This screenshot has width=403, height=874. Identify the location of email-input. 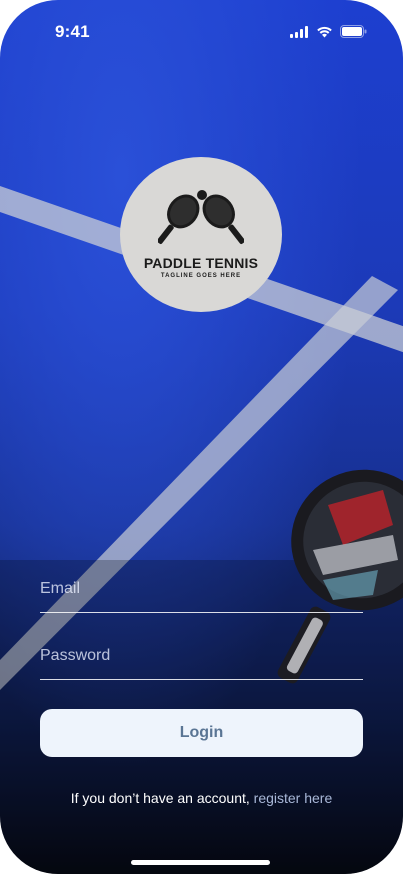
(201, 596).